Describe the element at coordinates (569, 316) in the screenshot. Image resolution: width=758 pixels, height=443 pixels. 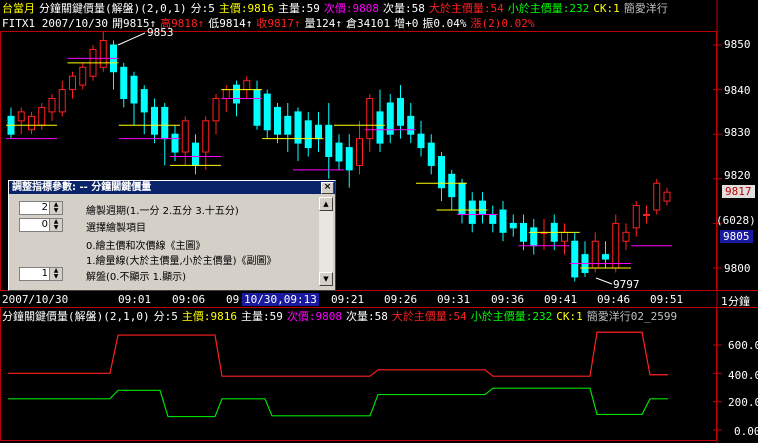
I see `header-field: CK:1` at that location.